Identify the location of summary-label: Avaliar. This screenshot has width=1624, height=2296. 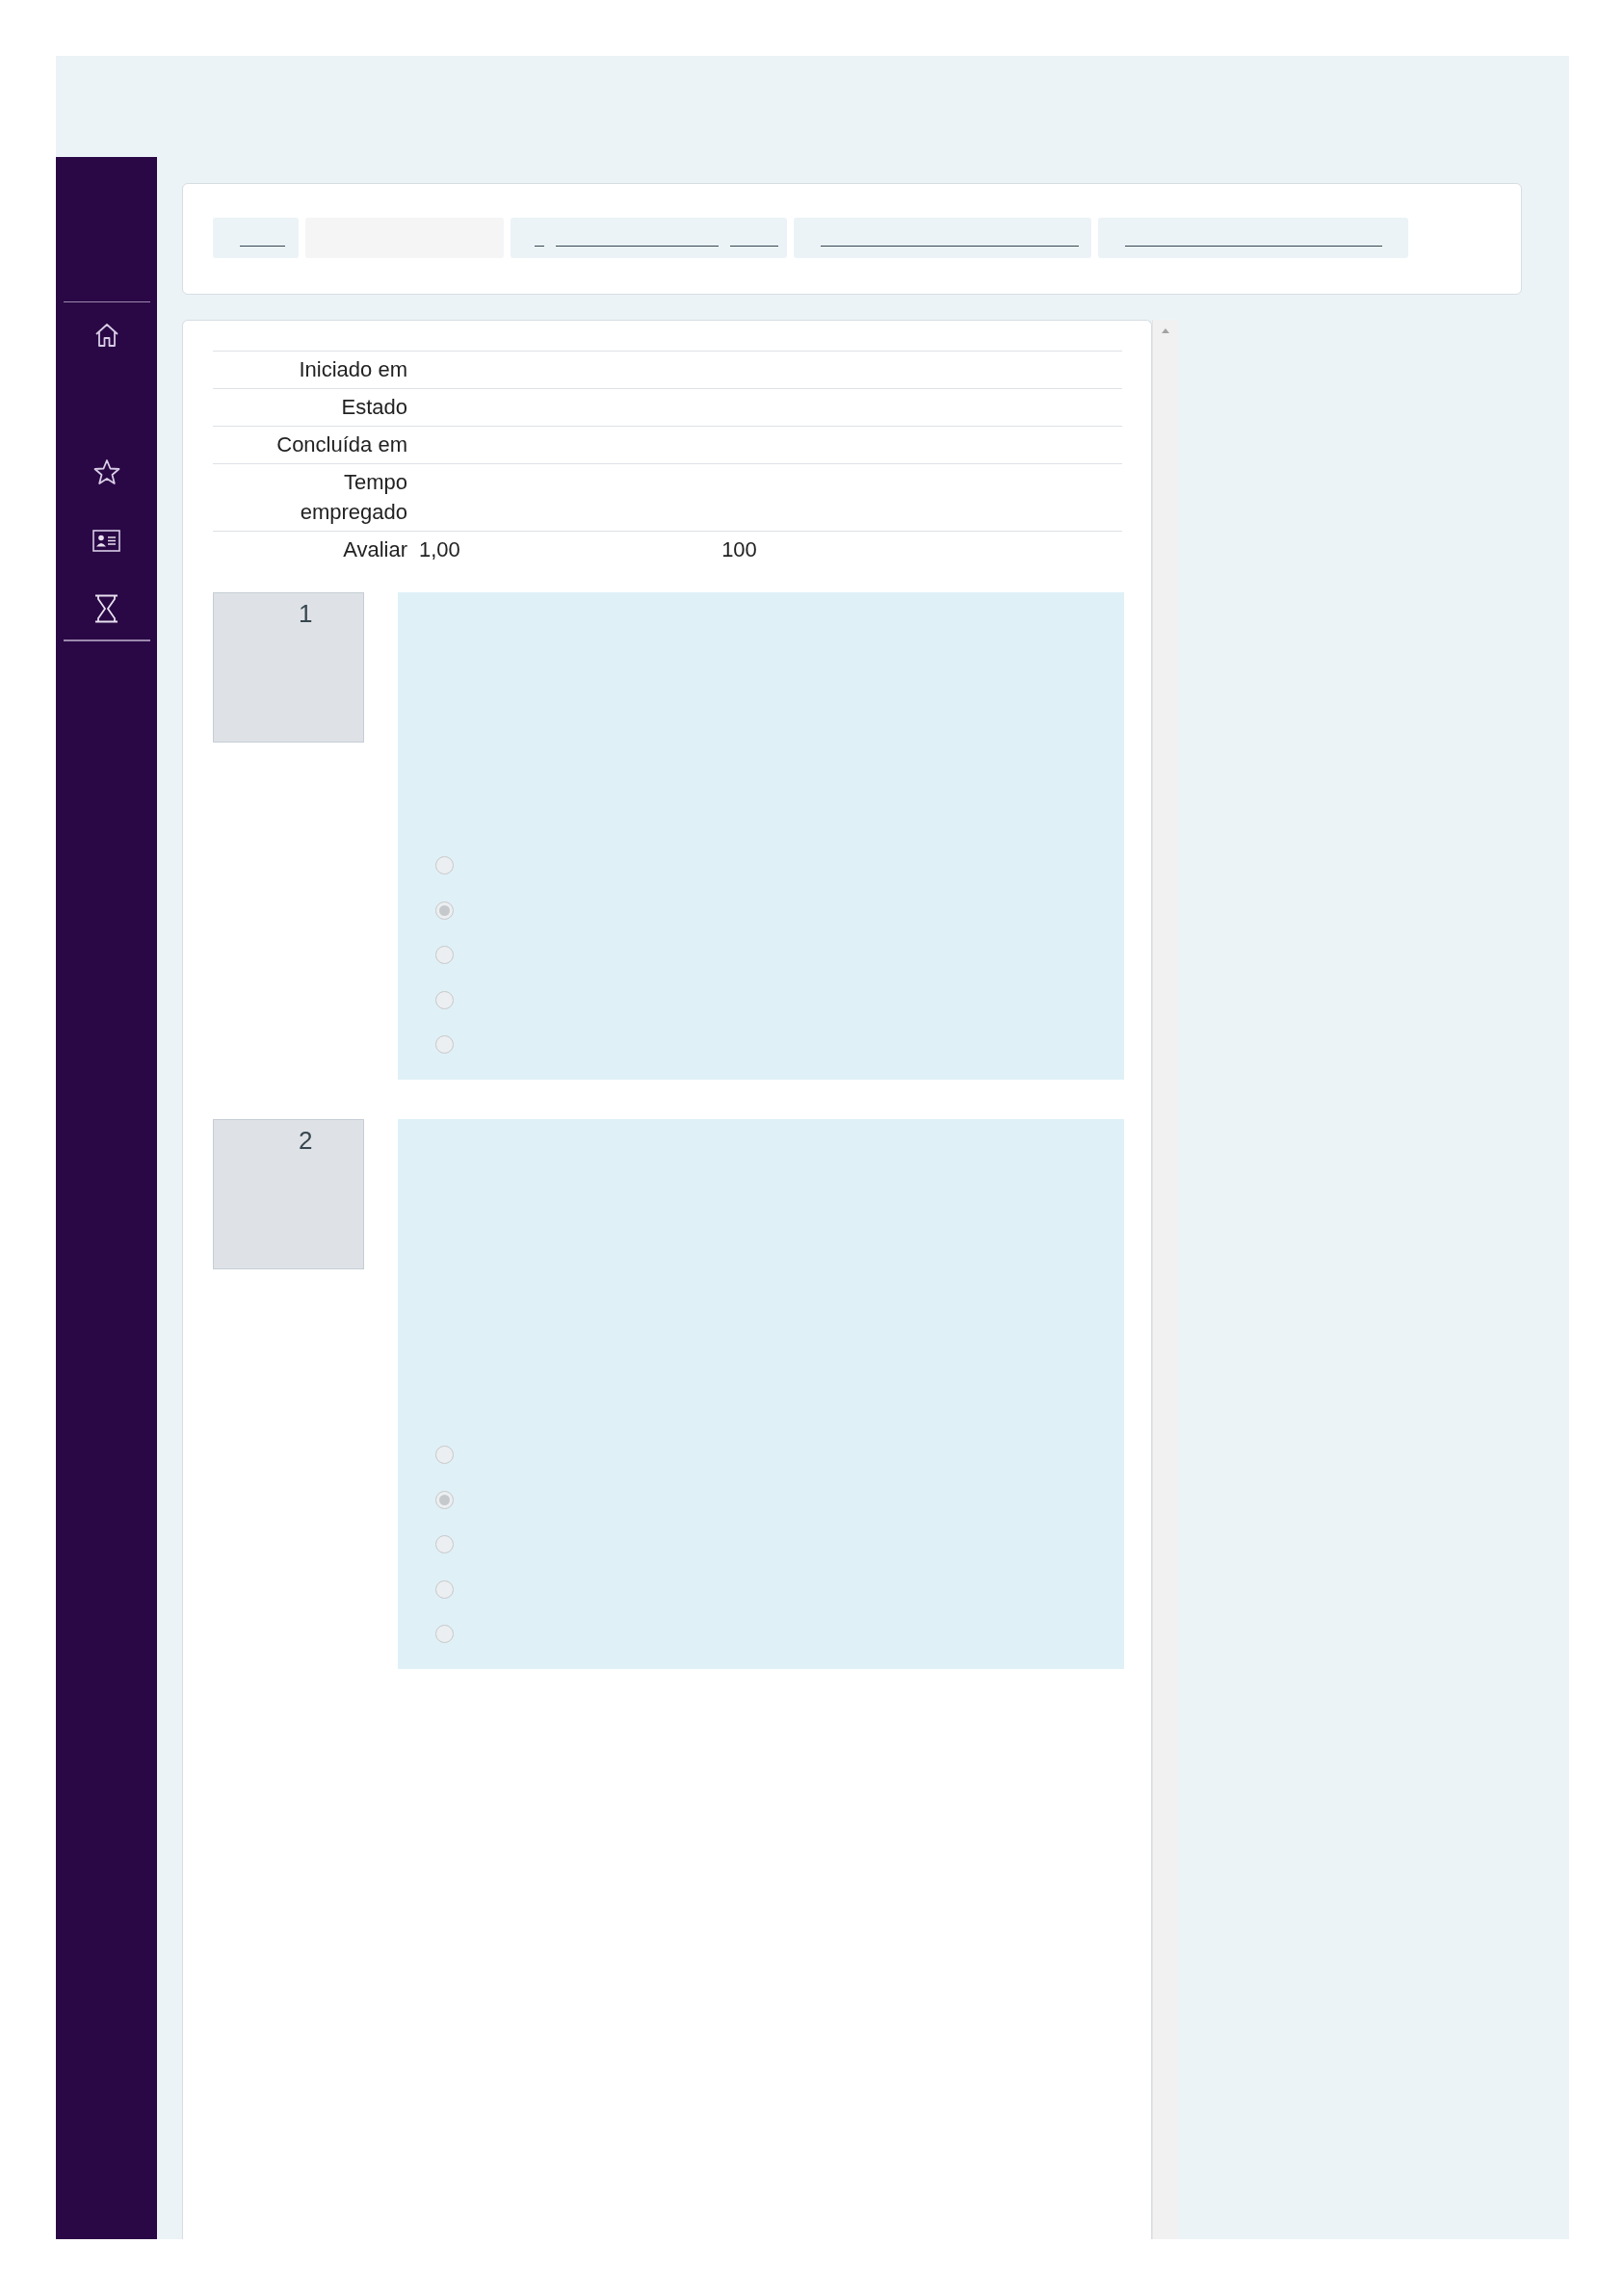
(375, 549).